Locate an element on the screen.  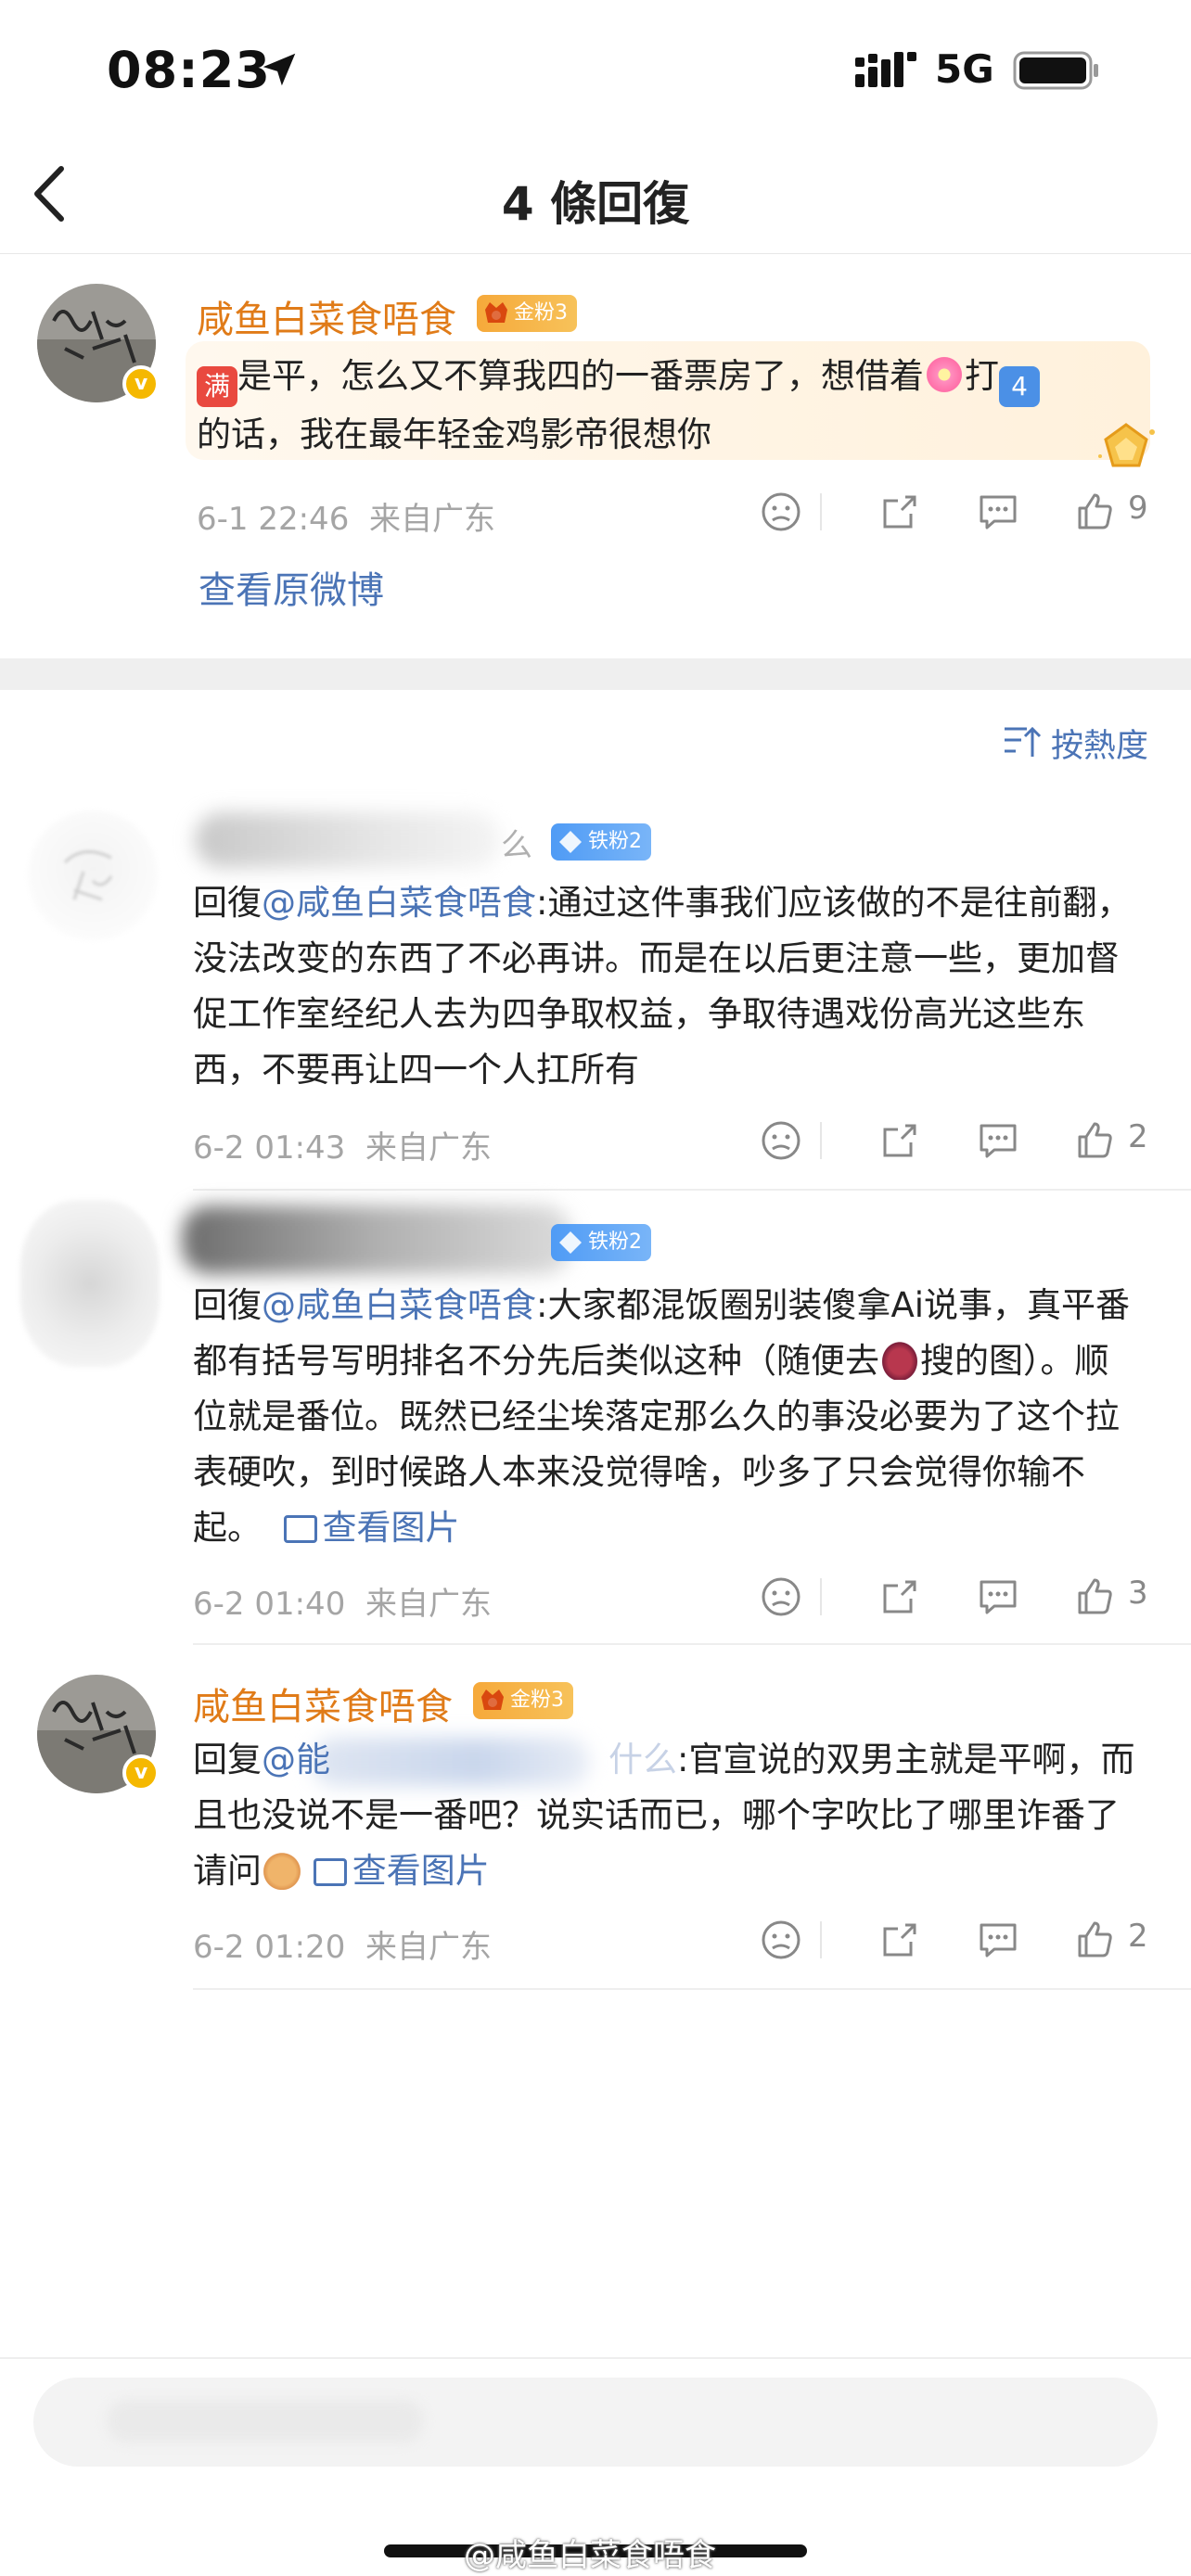
comment-date: 6-1 22:46 is located at coordinates (273, 519).